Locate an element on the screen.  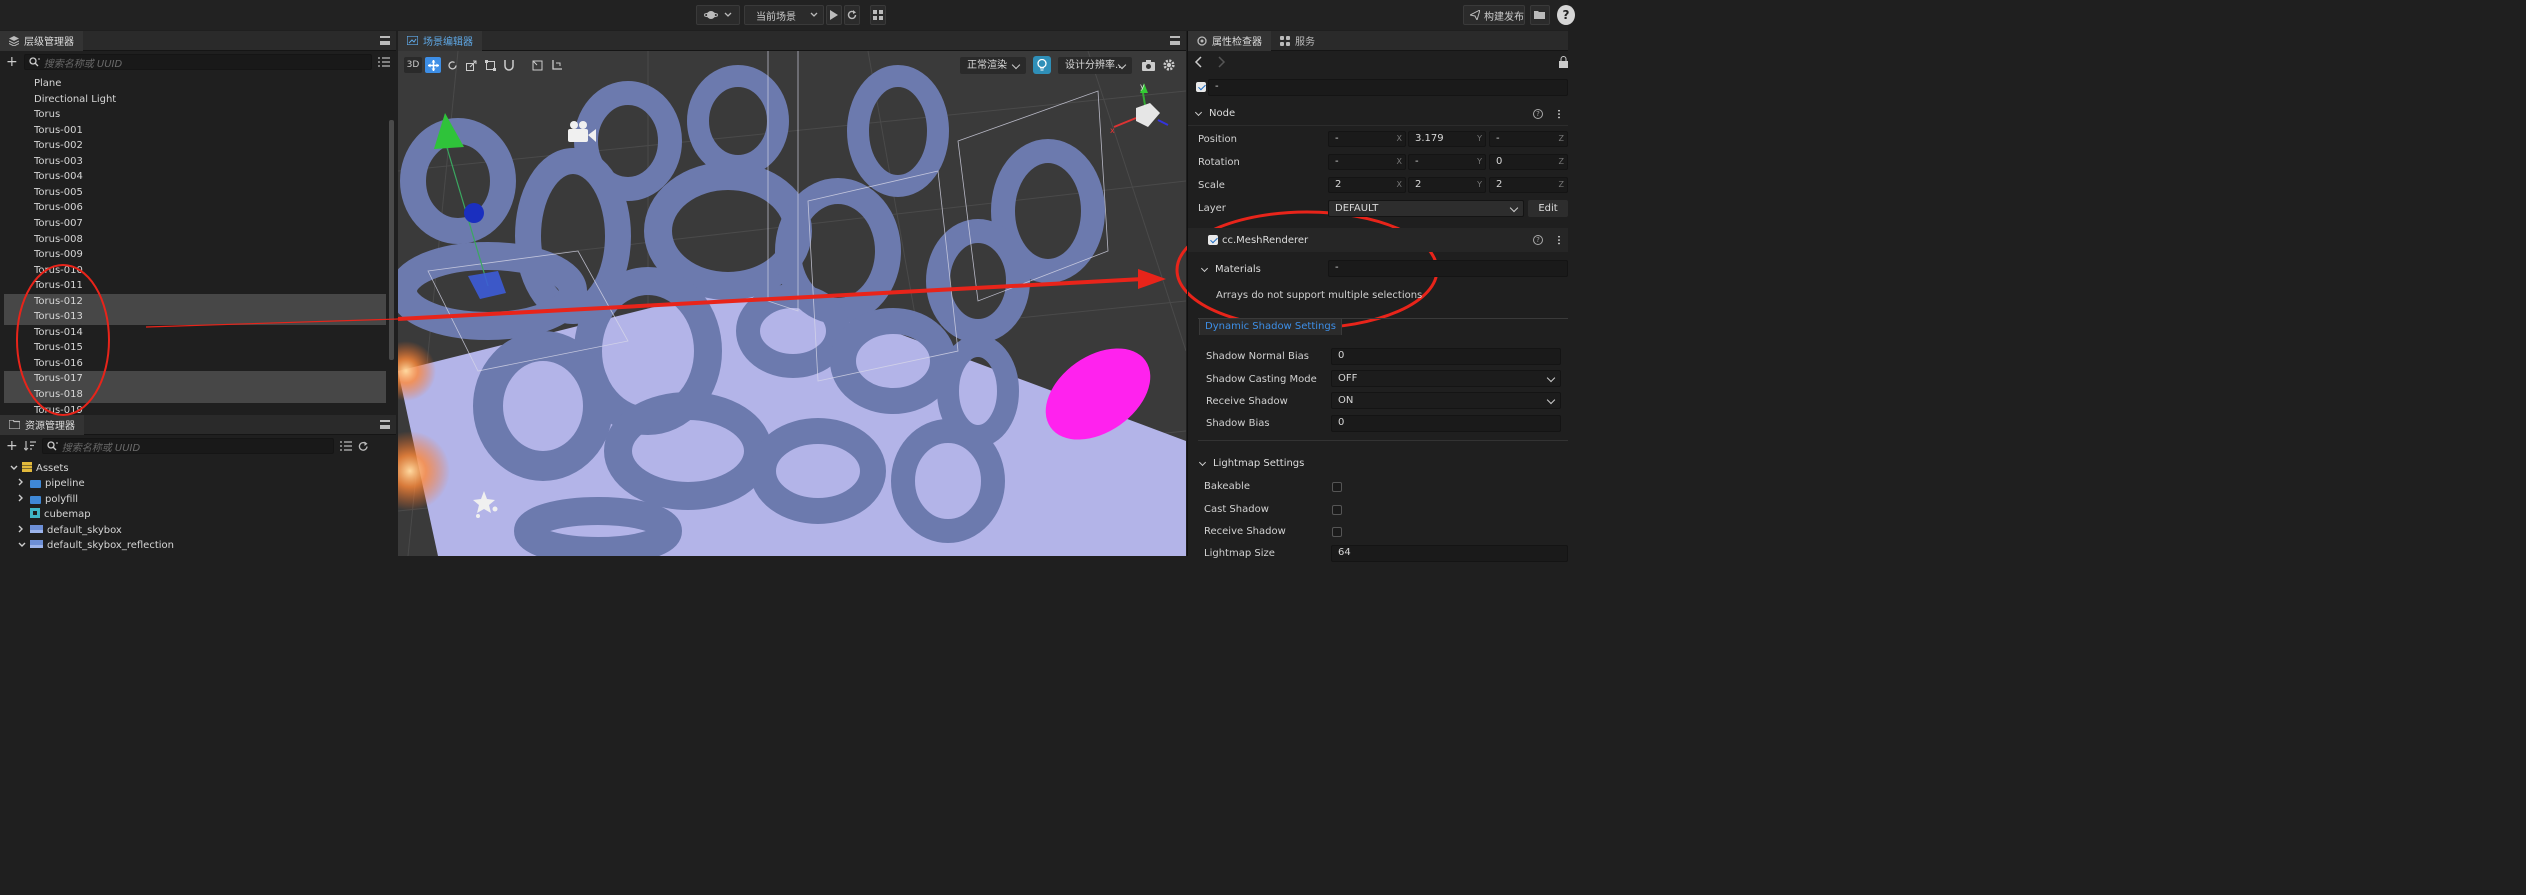
back-arrow-icon is located at coordinates (1198, 63).